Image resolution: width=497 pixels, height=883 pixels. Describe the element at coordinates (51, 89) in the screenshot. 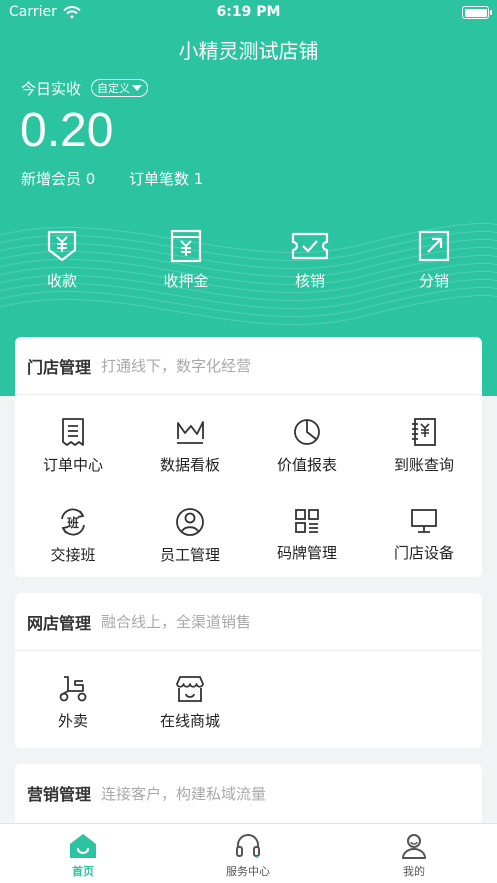

I see `today-income-label: 今日实收` at that location.